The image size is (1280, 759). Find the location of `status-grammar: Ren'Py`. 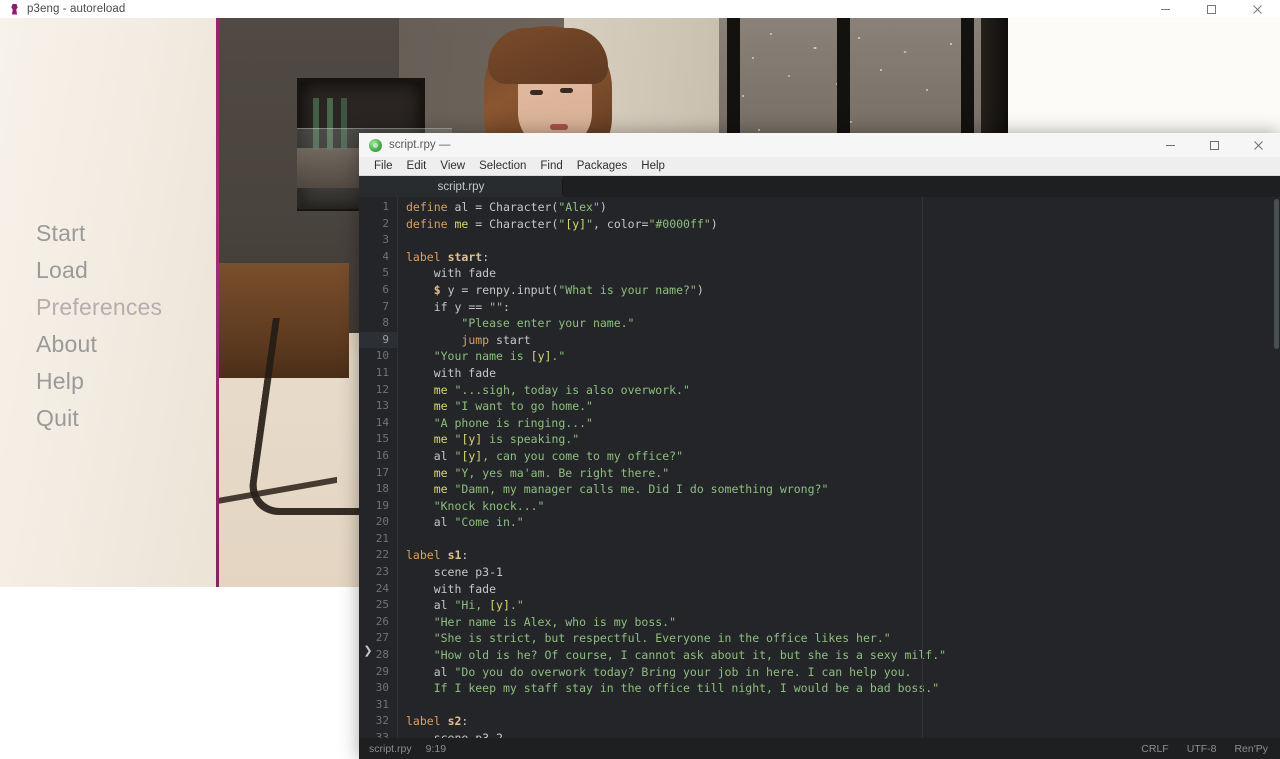

status-grammar: Ren'Py is located at coordinates (1251, 749).